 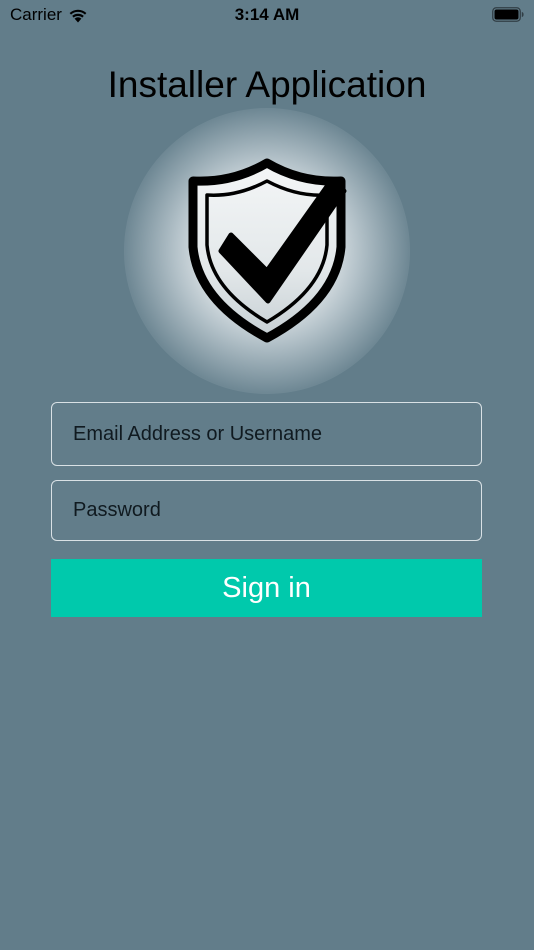 I want to click on email-input, so click(x=266, y=434).